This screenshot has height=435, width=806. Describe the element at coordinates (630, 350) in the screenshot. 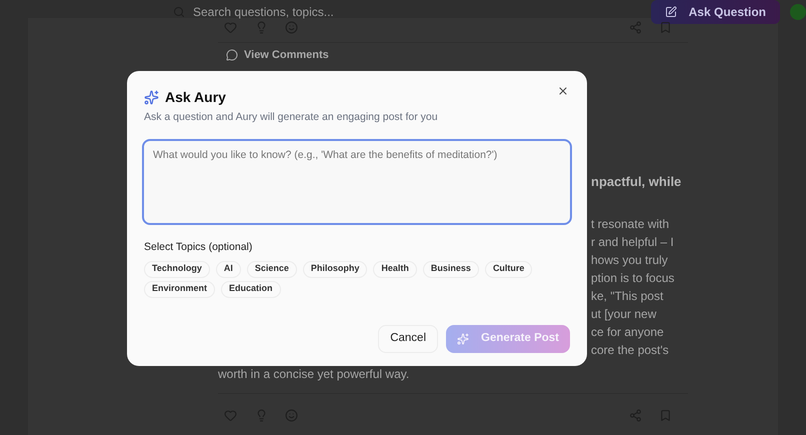

I see `post-text-line: core the post's` at that location.